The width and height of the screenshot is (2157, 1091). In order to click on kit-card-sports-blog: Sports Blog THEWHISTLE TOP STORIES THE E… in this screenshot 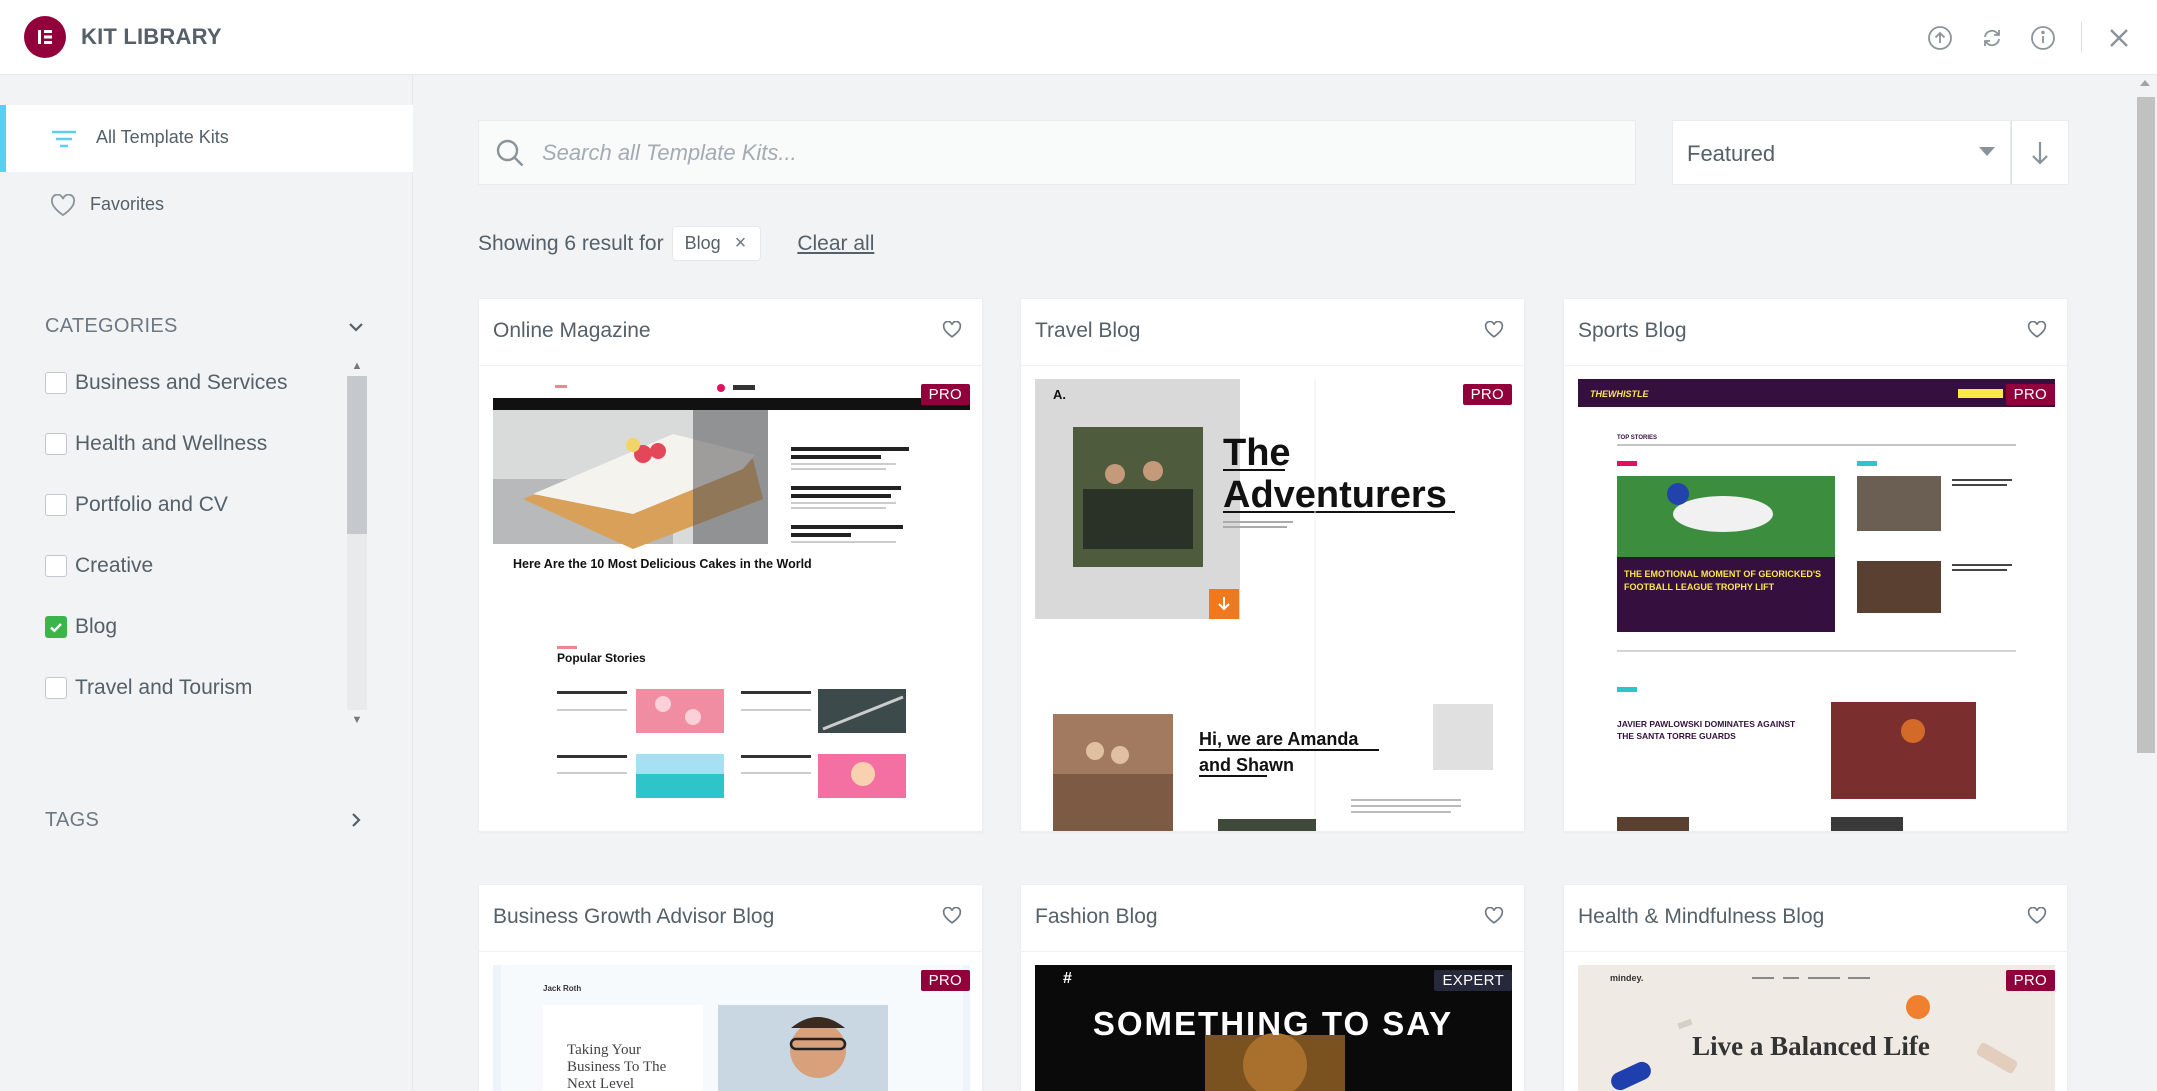, I will do `click(1815, 565)`.